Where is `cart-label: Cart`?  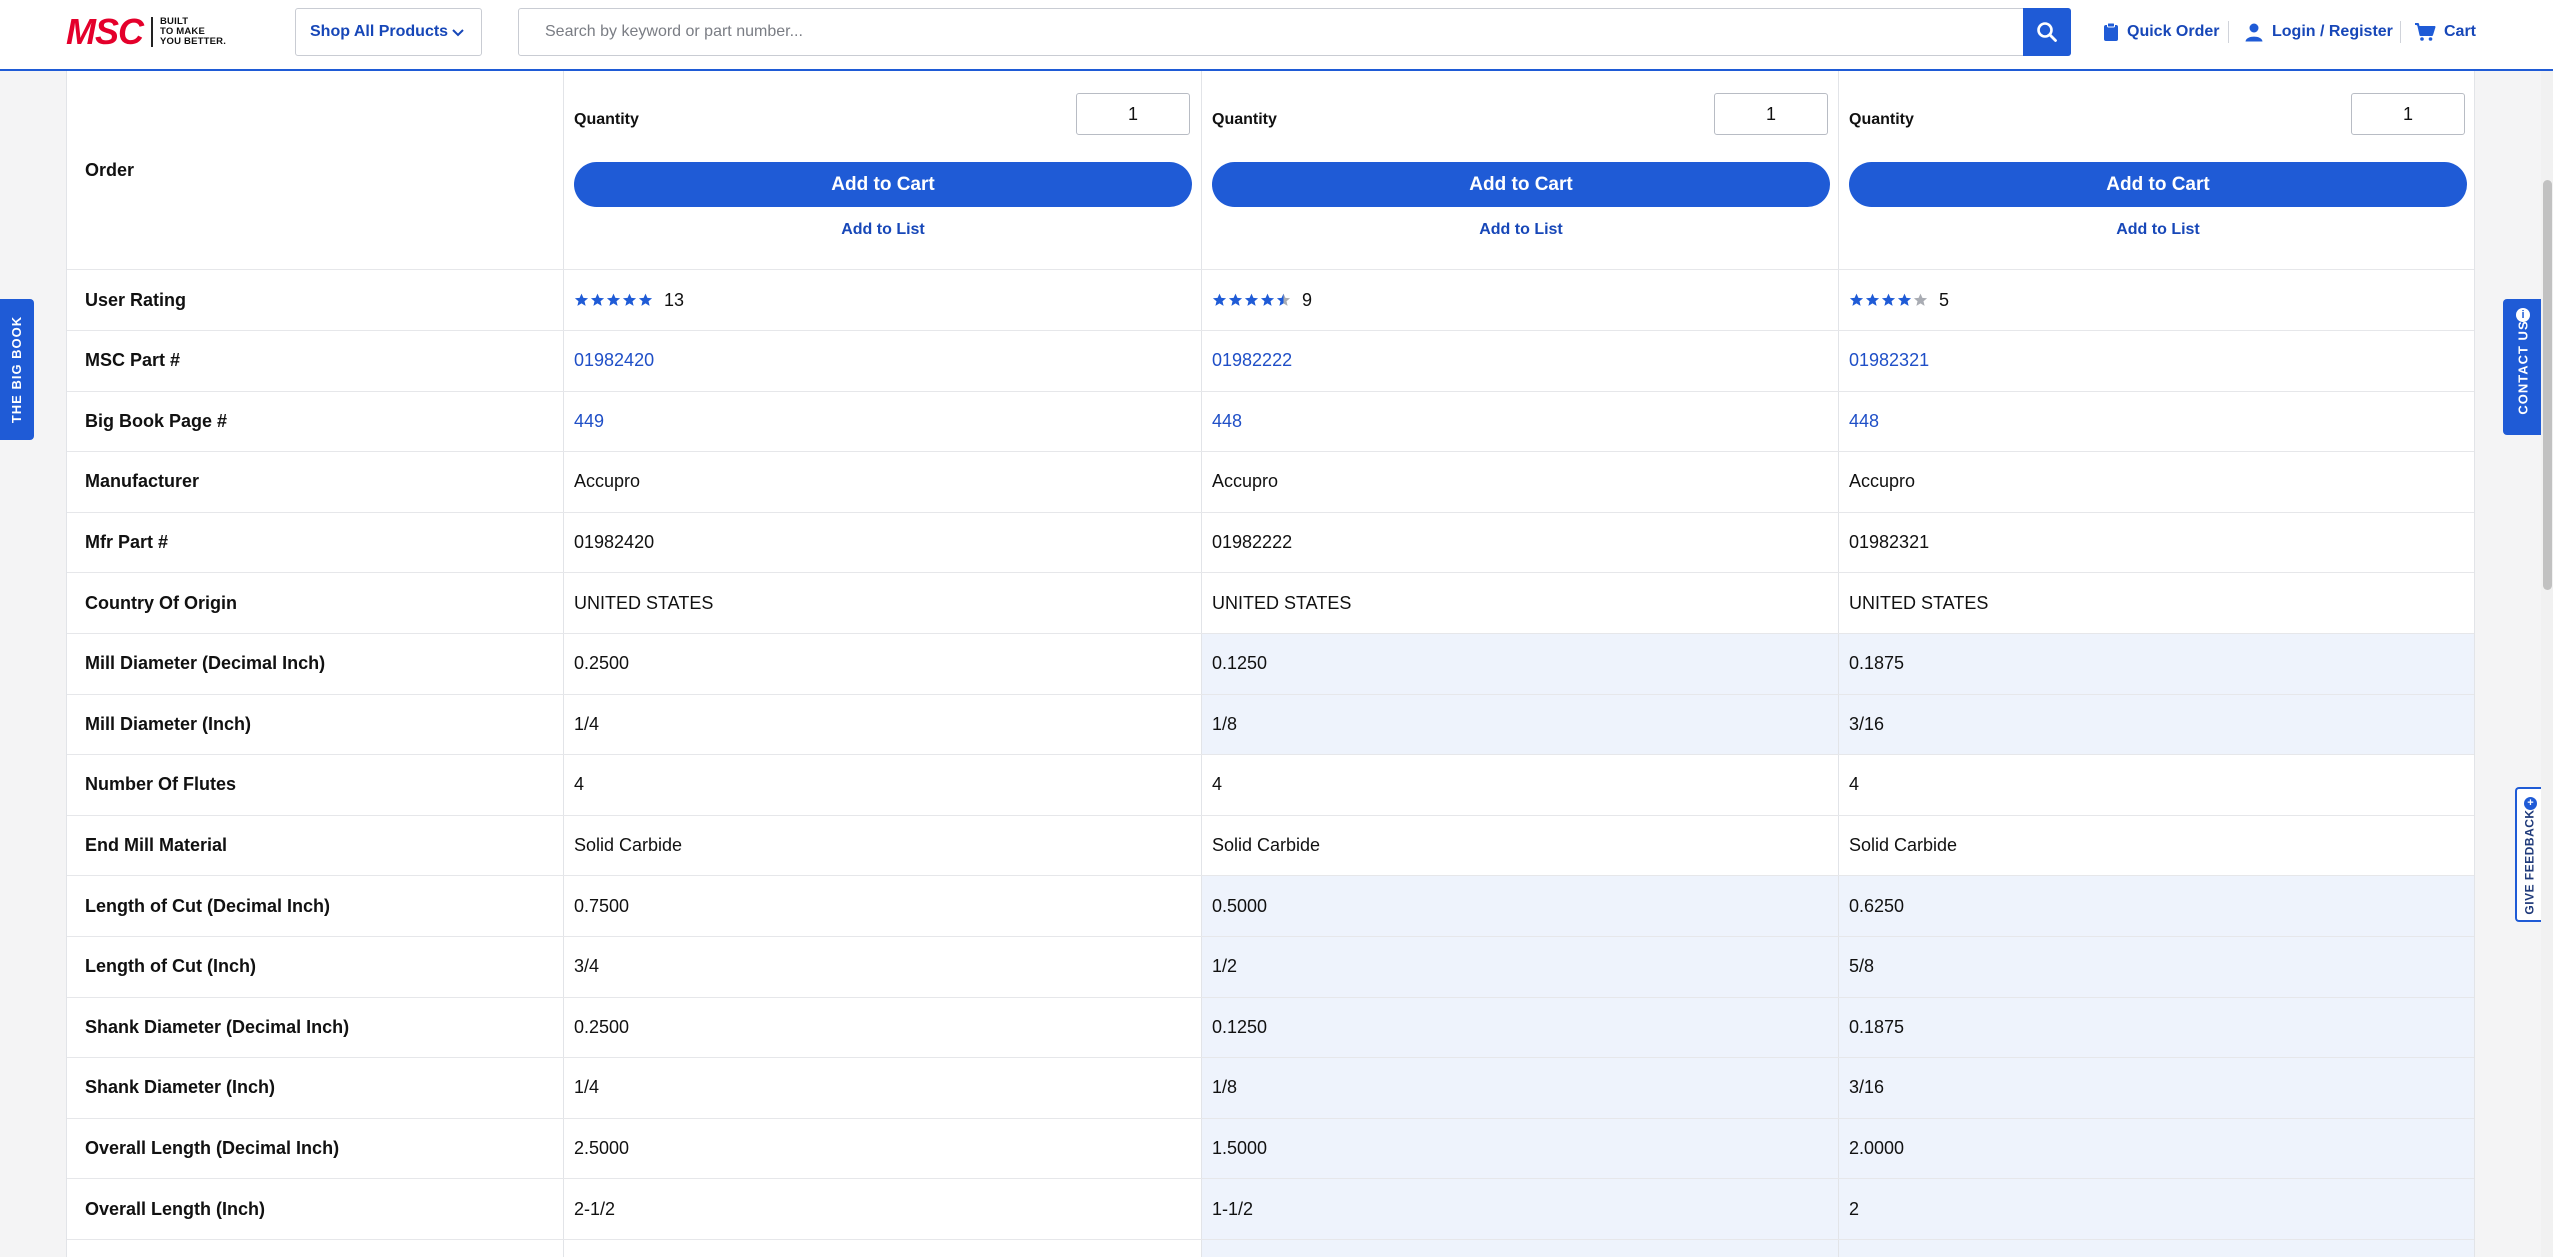
cart-label: Cart is located at coordinates (2460, 31).